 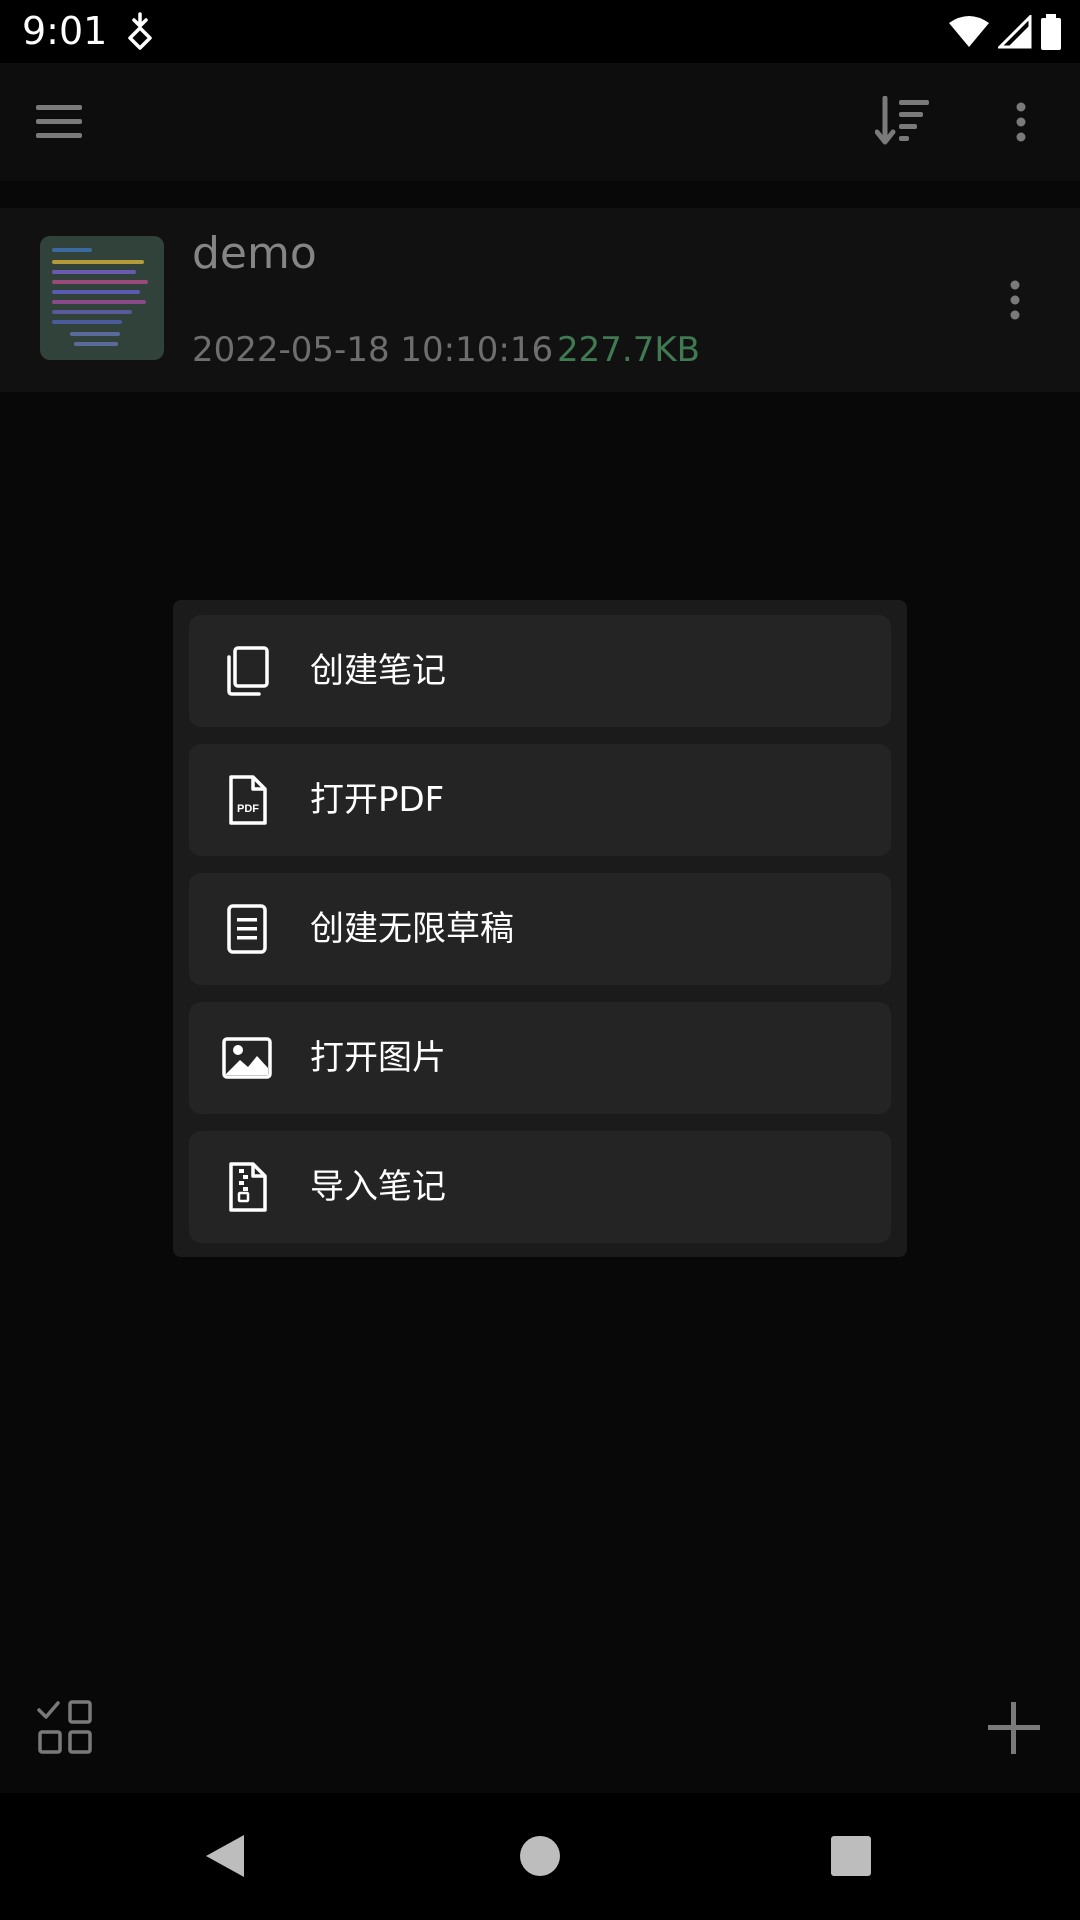 I want to click on add-button, so click(x=1014, y=1728).